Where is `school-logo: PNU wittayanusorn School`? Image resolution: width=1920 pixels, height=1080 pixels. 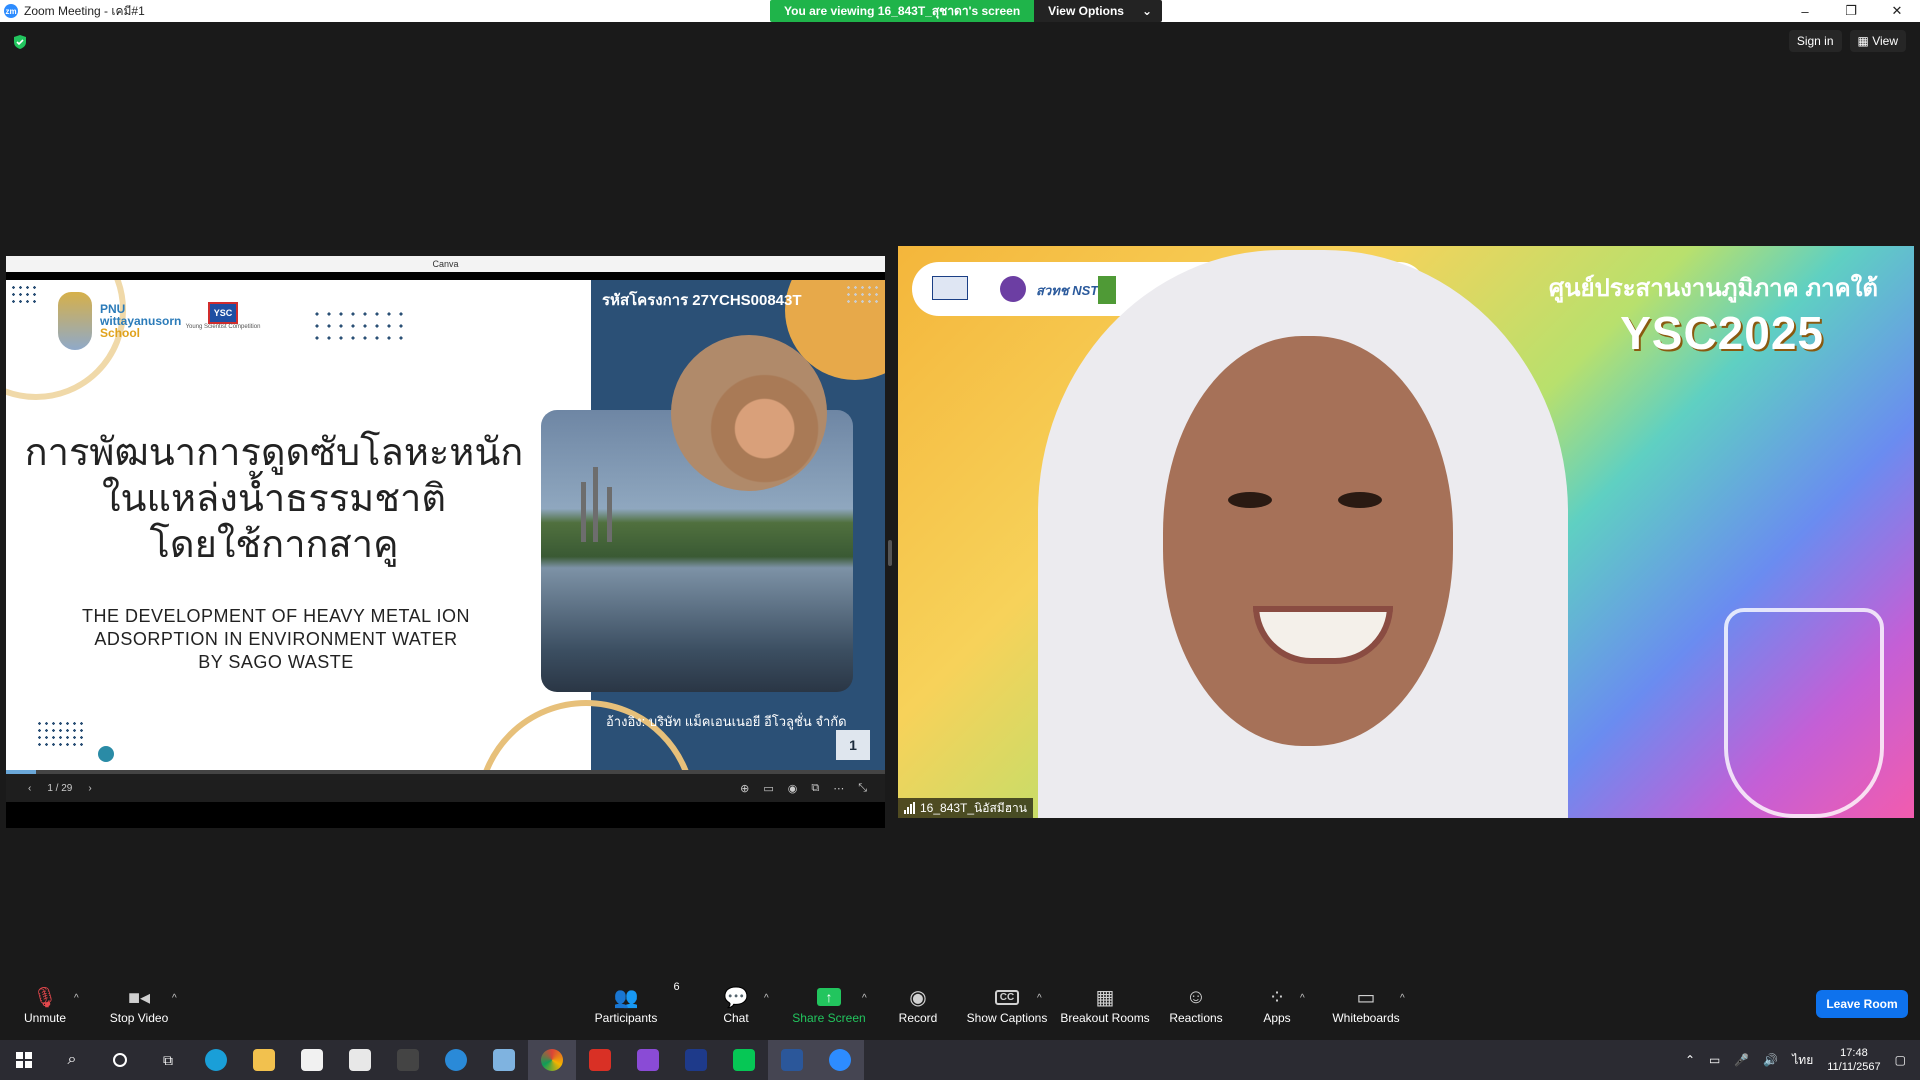 school-logo: PNU wittayanusorn School is located at coordinates (119, 321).